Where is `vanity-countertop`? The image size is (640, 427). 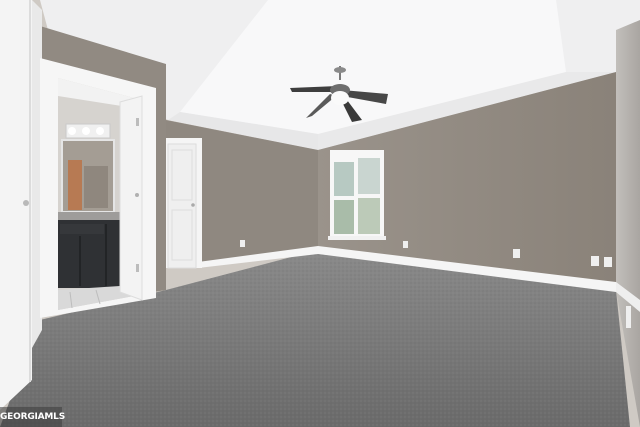 vanity-countertop is located at coordinates (89, 216).